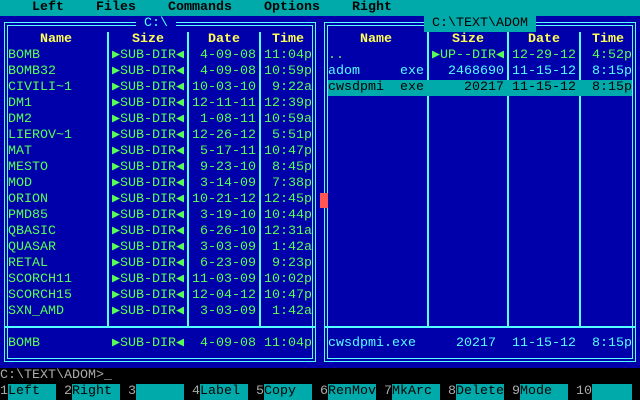  Describe the element at coordinates (224, 279) in the screenshot. I see `file-date: 11-03-09` at that location.